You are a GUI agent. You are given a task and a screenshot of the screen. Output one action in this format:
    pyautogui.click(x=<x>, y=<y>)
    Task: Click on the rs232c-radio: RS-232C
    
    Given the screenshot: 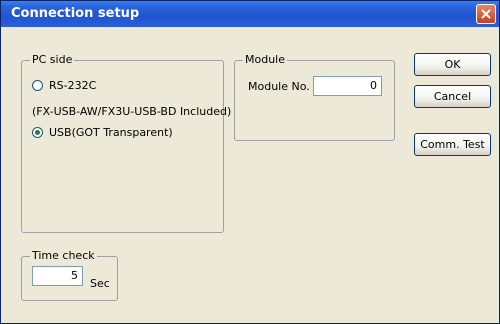 What is the action you would take?
    pyautogui.click(x=64, y=85)
    